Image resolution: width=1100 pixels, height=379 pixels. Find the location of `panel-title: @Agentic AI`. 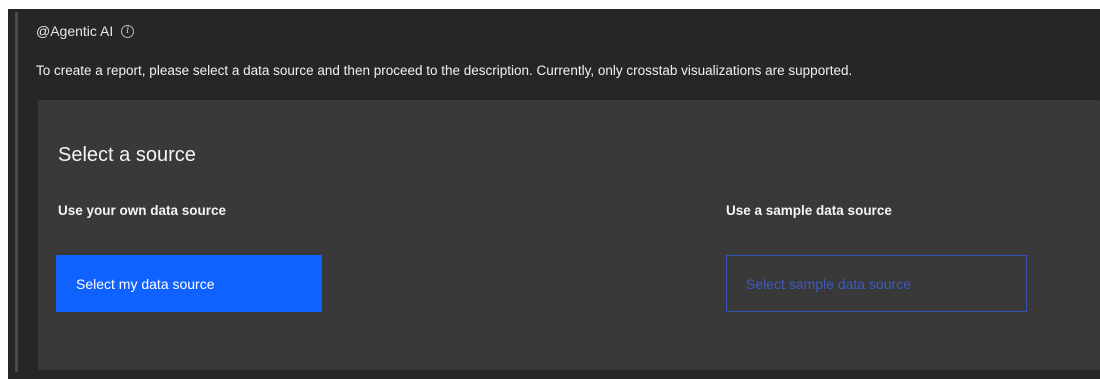

panel-title: @Agentic AI is located at coordinates (75, 31).